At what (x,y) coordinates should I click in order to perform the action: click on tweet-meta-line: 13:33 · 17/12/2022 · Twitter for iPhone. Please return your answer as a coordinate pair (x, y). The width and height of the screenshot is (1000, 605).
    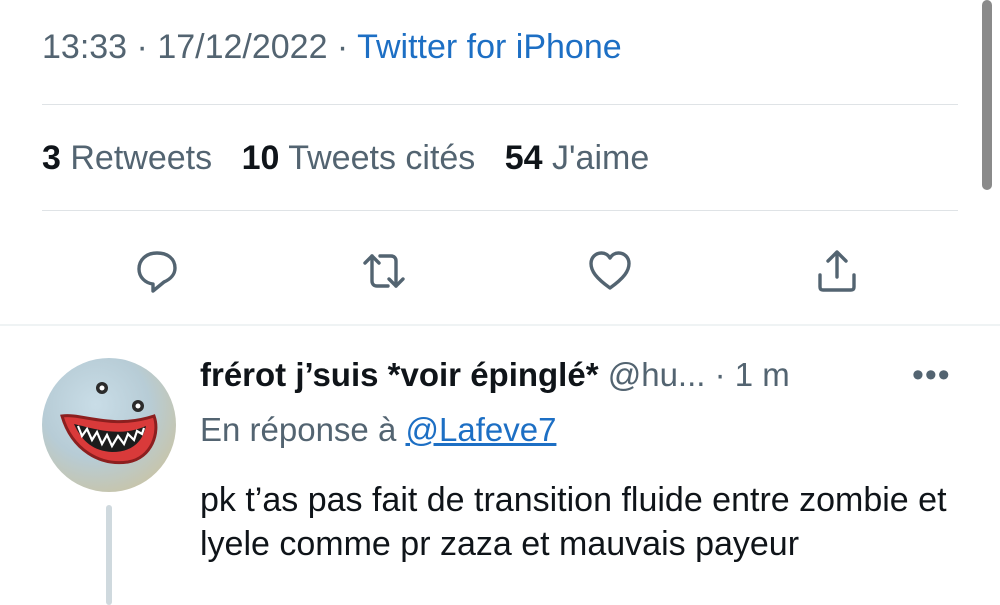
    Looking at the image, I should click on (332, 47).